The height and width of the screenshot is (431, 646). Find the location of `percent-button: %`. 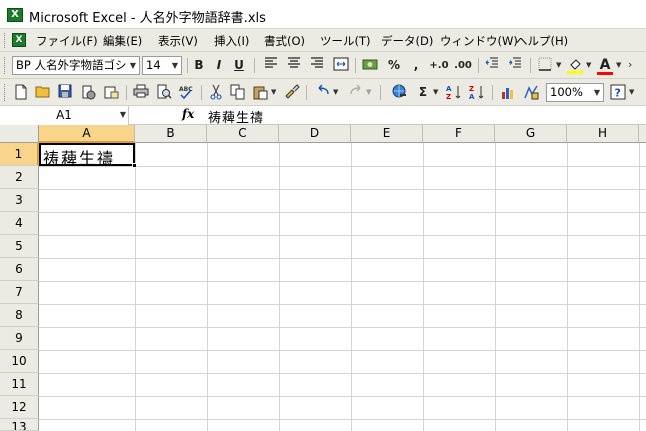

percent-button: % is located at coordinates (394, 65).